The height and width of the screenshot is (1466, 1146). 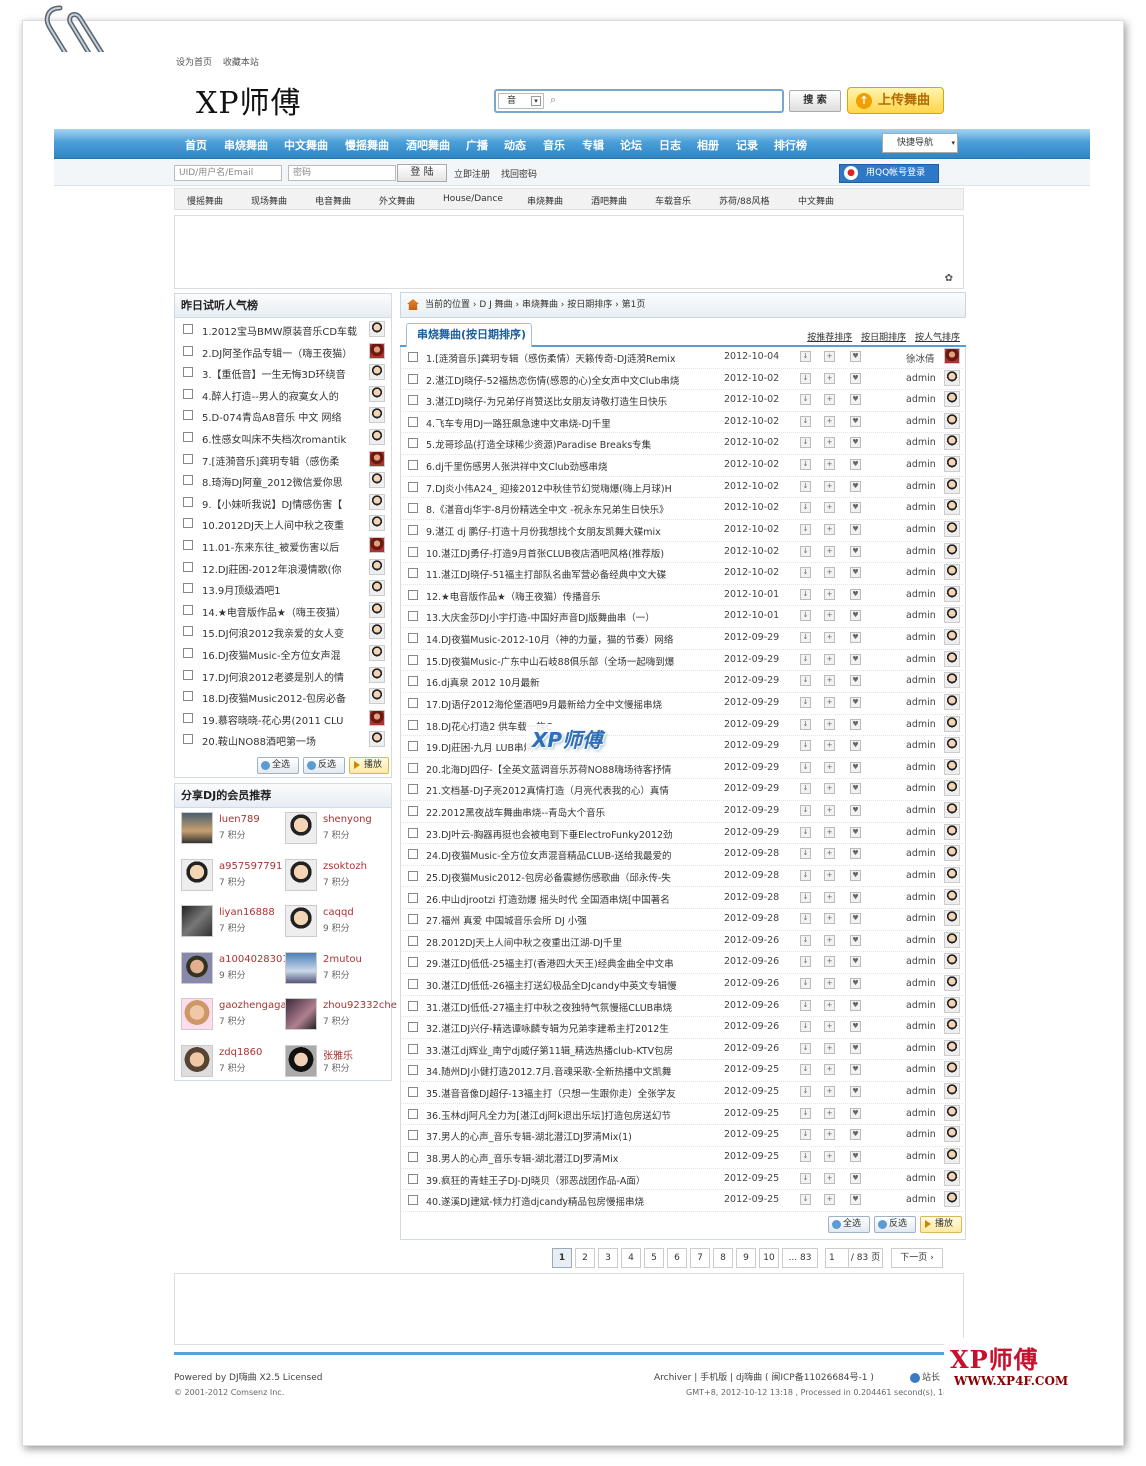 What do you see at coordinates (744, 200) in the screenshot?
I see `subnav-item: 苏荷/88风格` at bounding box center [744, 200].